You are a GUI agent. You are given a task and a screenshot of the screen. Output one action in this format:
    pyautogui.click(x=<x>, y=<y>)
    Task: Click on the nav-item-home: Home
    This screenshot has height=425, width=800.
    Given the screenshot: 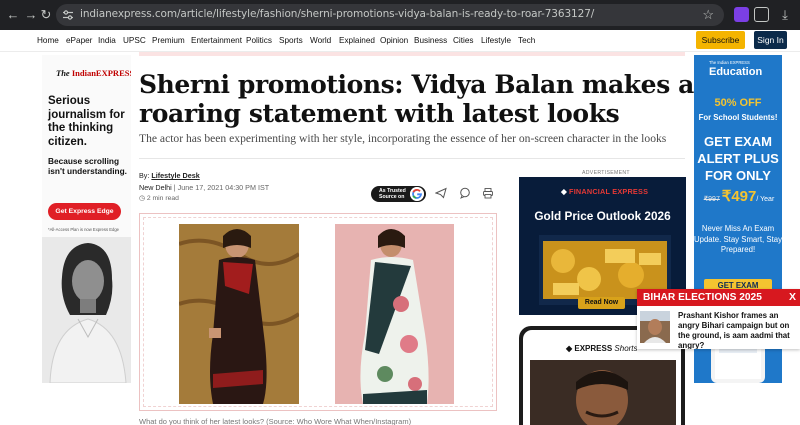 What is the action you would take?
    pyautogui.click(x=48, y=40)
    